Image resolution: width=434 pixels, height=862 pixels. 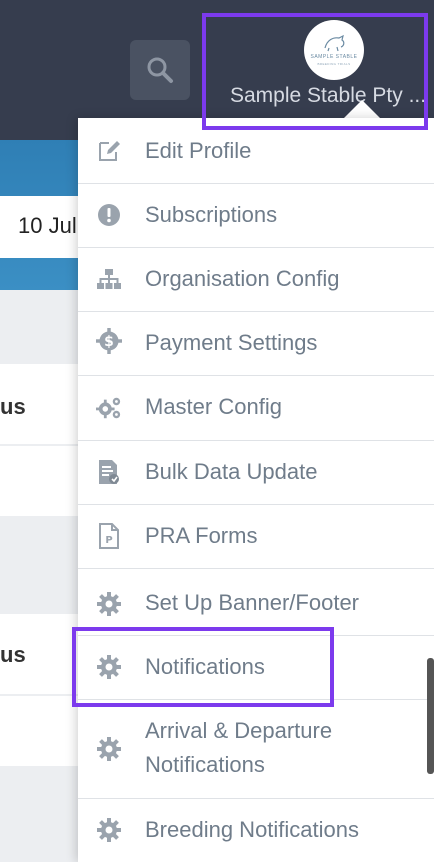 I want to click on menu-item-arrival-departure-notifications: Arrival & Departure Notifications, so click(x=256, y=749).